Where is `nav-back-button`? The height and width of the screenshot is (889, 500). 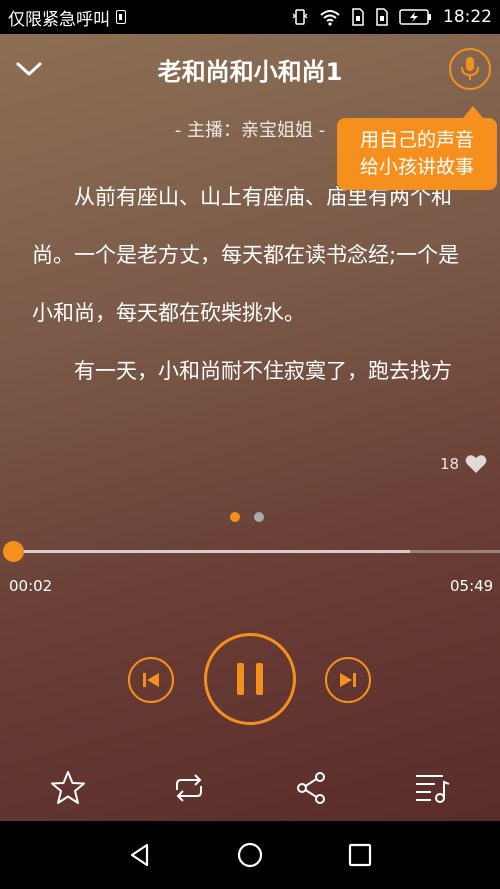
nav-back-button is located at coordinates (140, 855).